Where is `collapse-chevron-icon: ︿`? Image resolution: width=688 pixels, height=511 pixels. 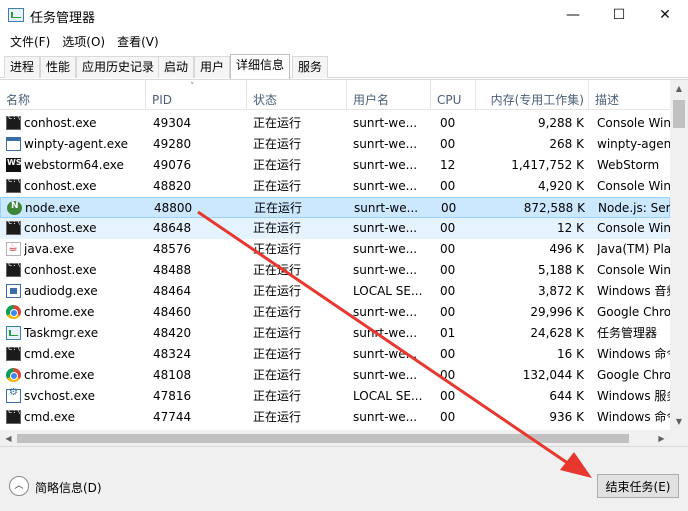 collapse-chevron-icon: ︿ is located at coordinates (19, 486).